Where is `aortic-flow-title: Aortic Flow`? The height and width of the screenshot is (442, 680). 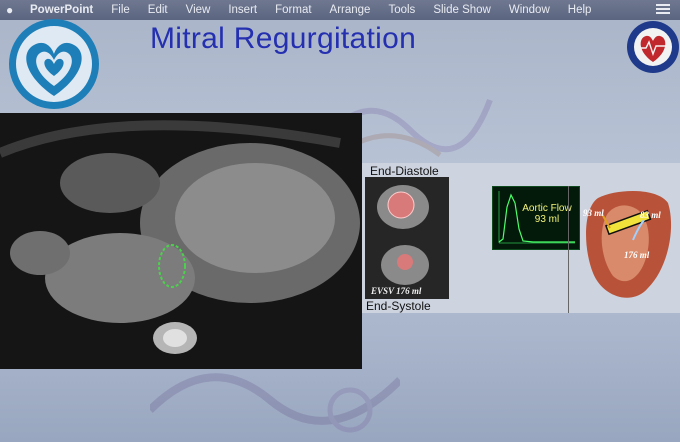 aortic-flow-title: Aortic Flow is located at coordinates (547, 208).